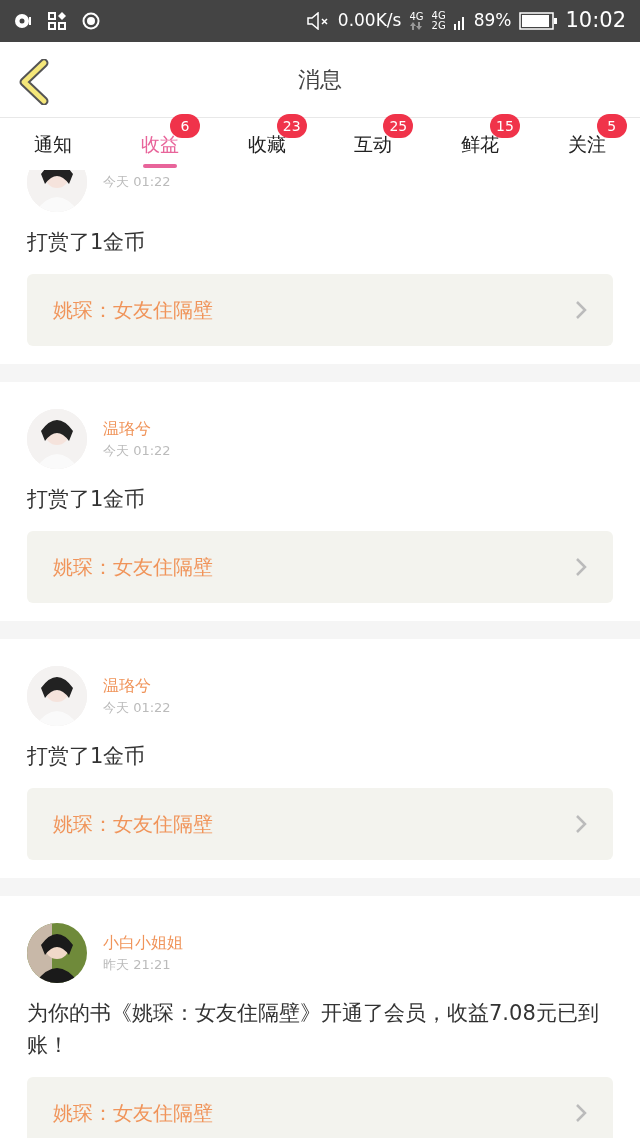 The height and width of the screenshot is (1138, 640). I want to click on back-button, so click(34, 82).